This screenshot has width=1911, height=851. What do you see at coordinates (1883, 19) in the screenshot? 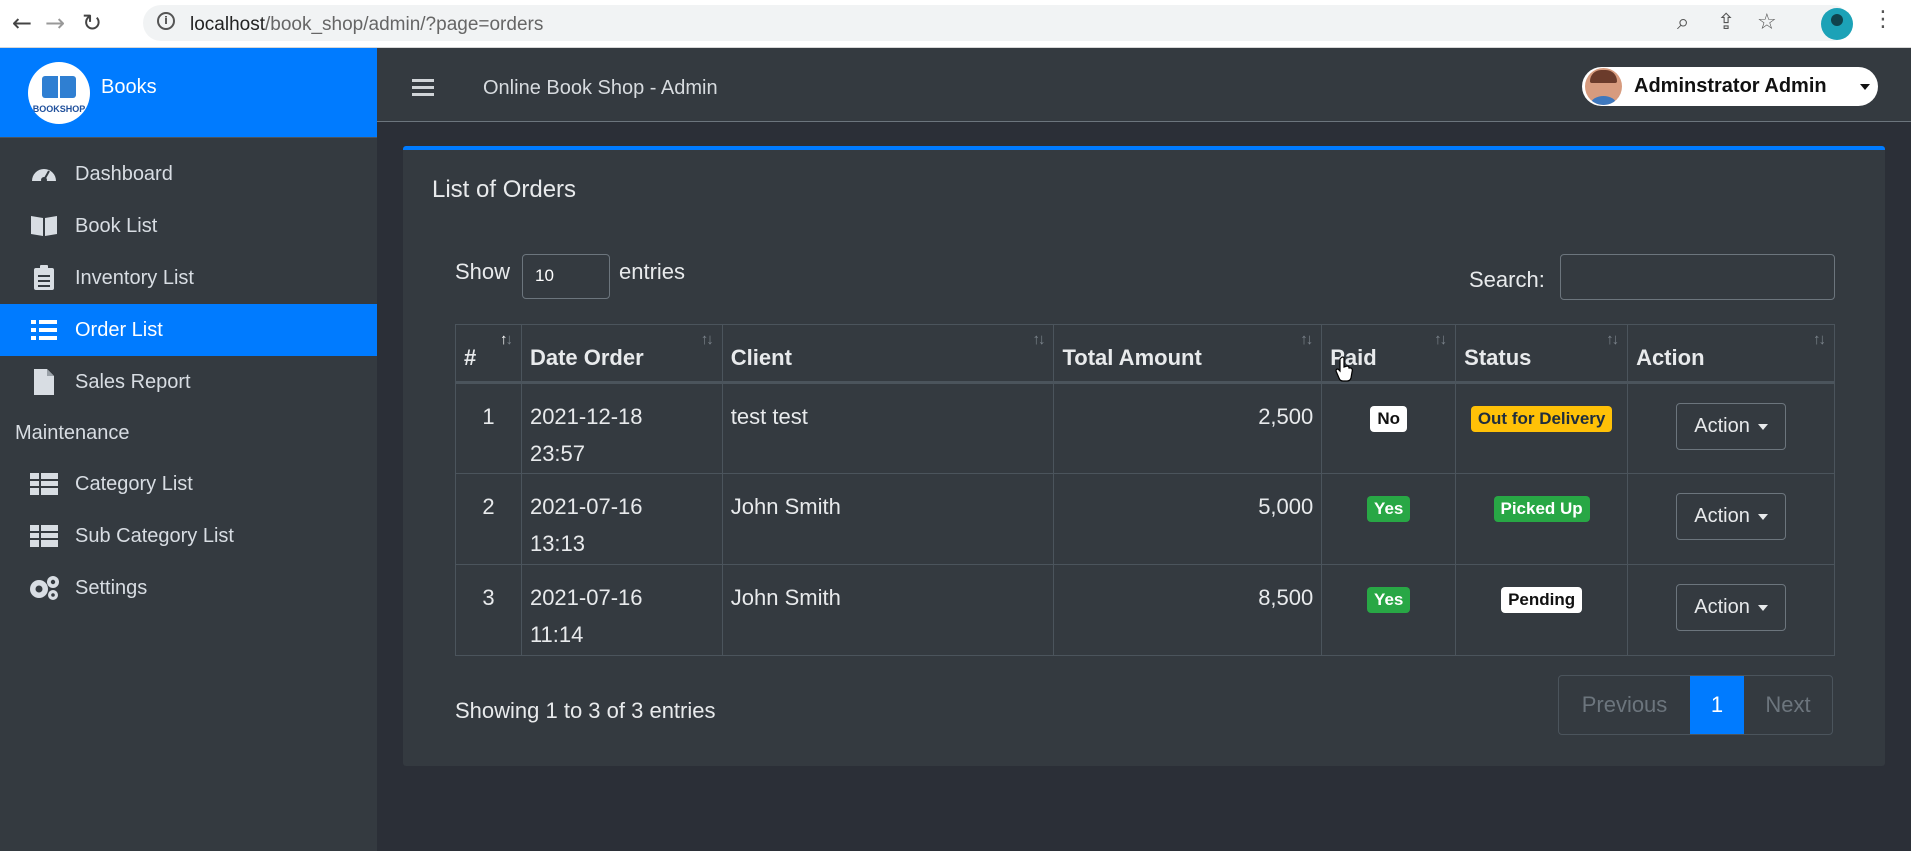
I see `menu-dots-icon: ⋮` at bounding box center [1883, 19].